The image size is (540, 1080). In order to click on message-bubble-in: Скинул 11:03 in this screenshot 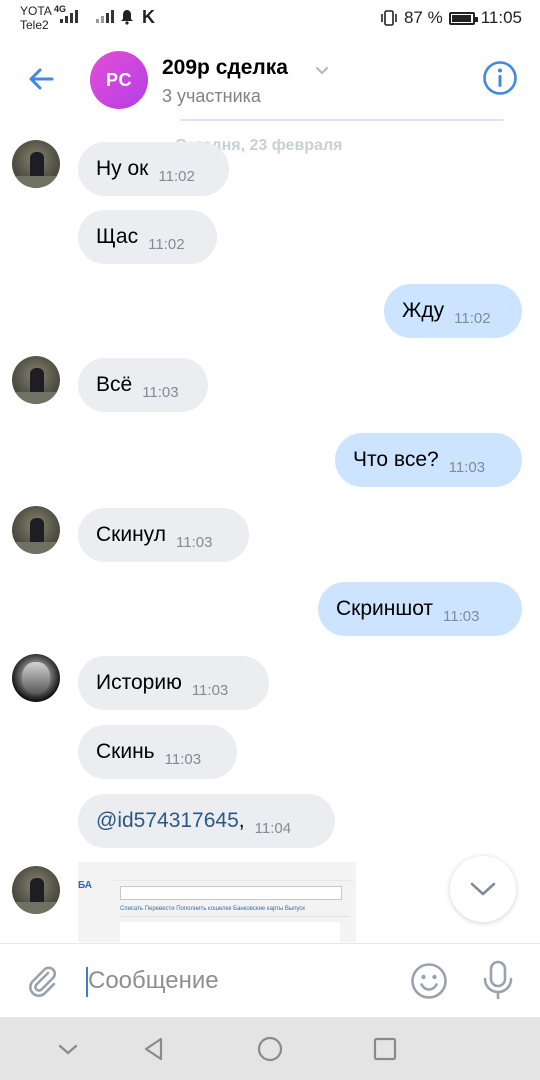, I will do `click(163, 535)`.